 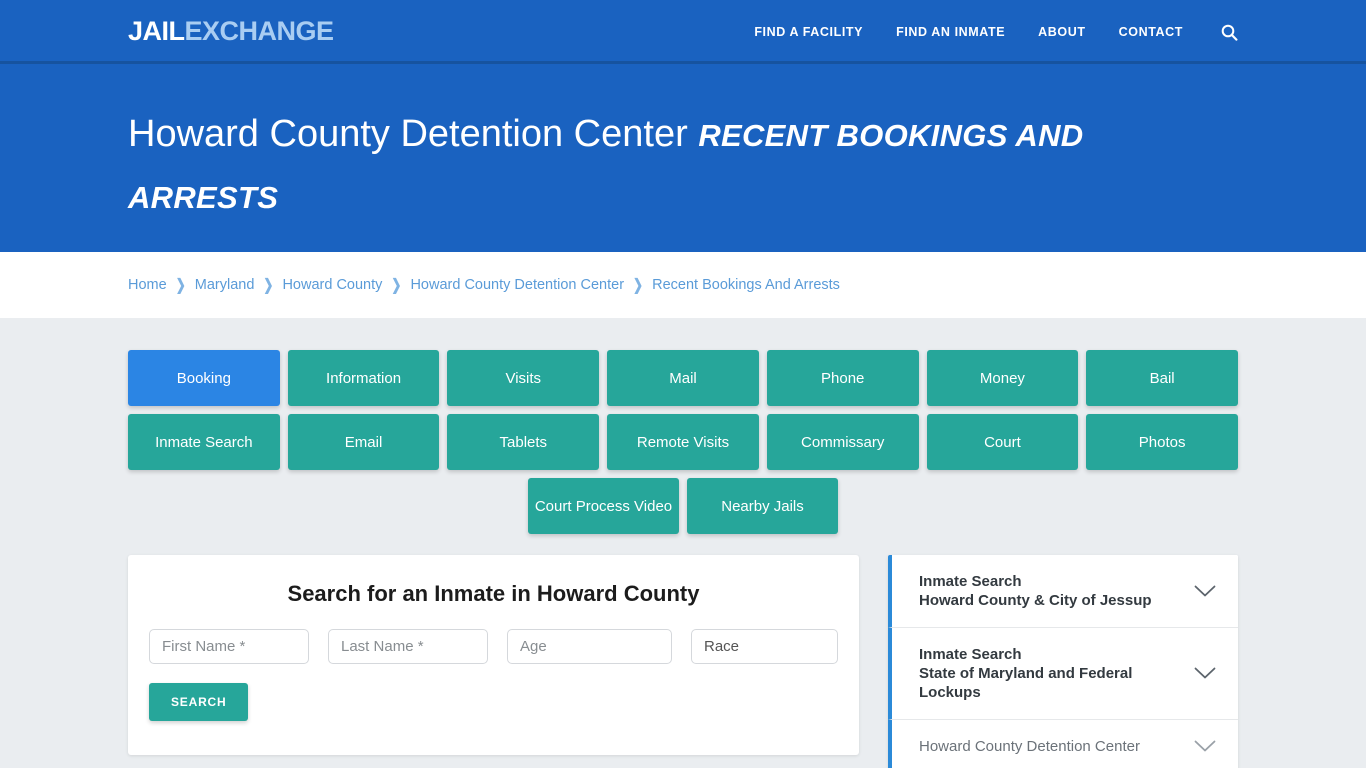 What do you see at coordinates (204, 378) in the screenshot?
I see `tab-booking: Booking` at bounding box center [204, 378].